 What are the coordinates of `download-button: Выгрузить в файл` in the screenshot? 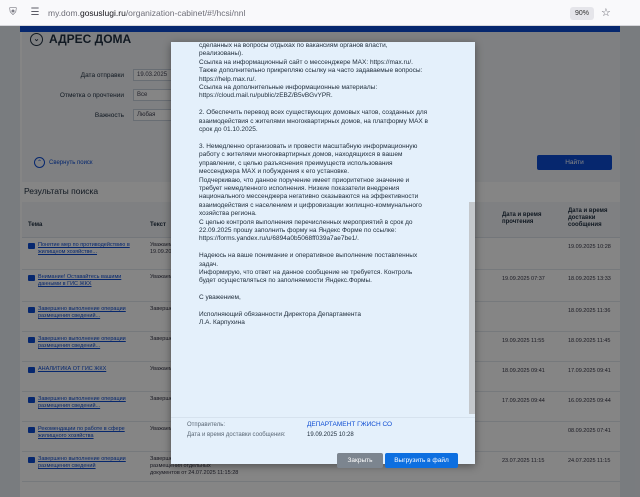 It's located at (421, 460).